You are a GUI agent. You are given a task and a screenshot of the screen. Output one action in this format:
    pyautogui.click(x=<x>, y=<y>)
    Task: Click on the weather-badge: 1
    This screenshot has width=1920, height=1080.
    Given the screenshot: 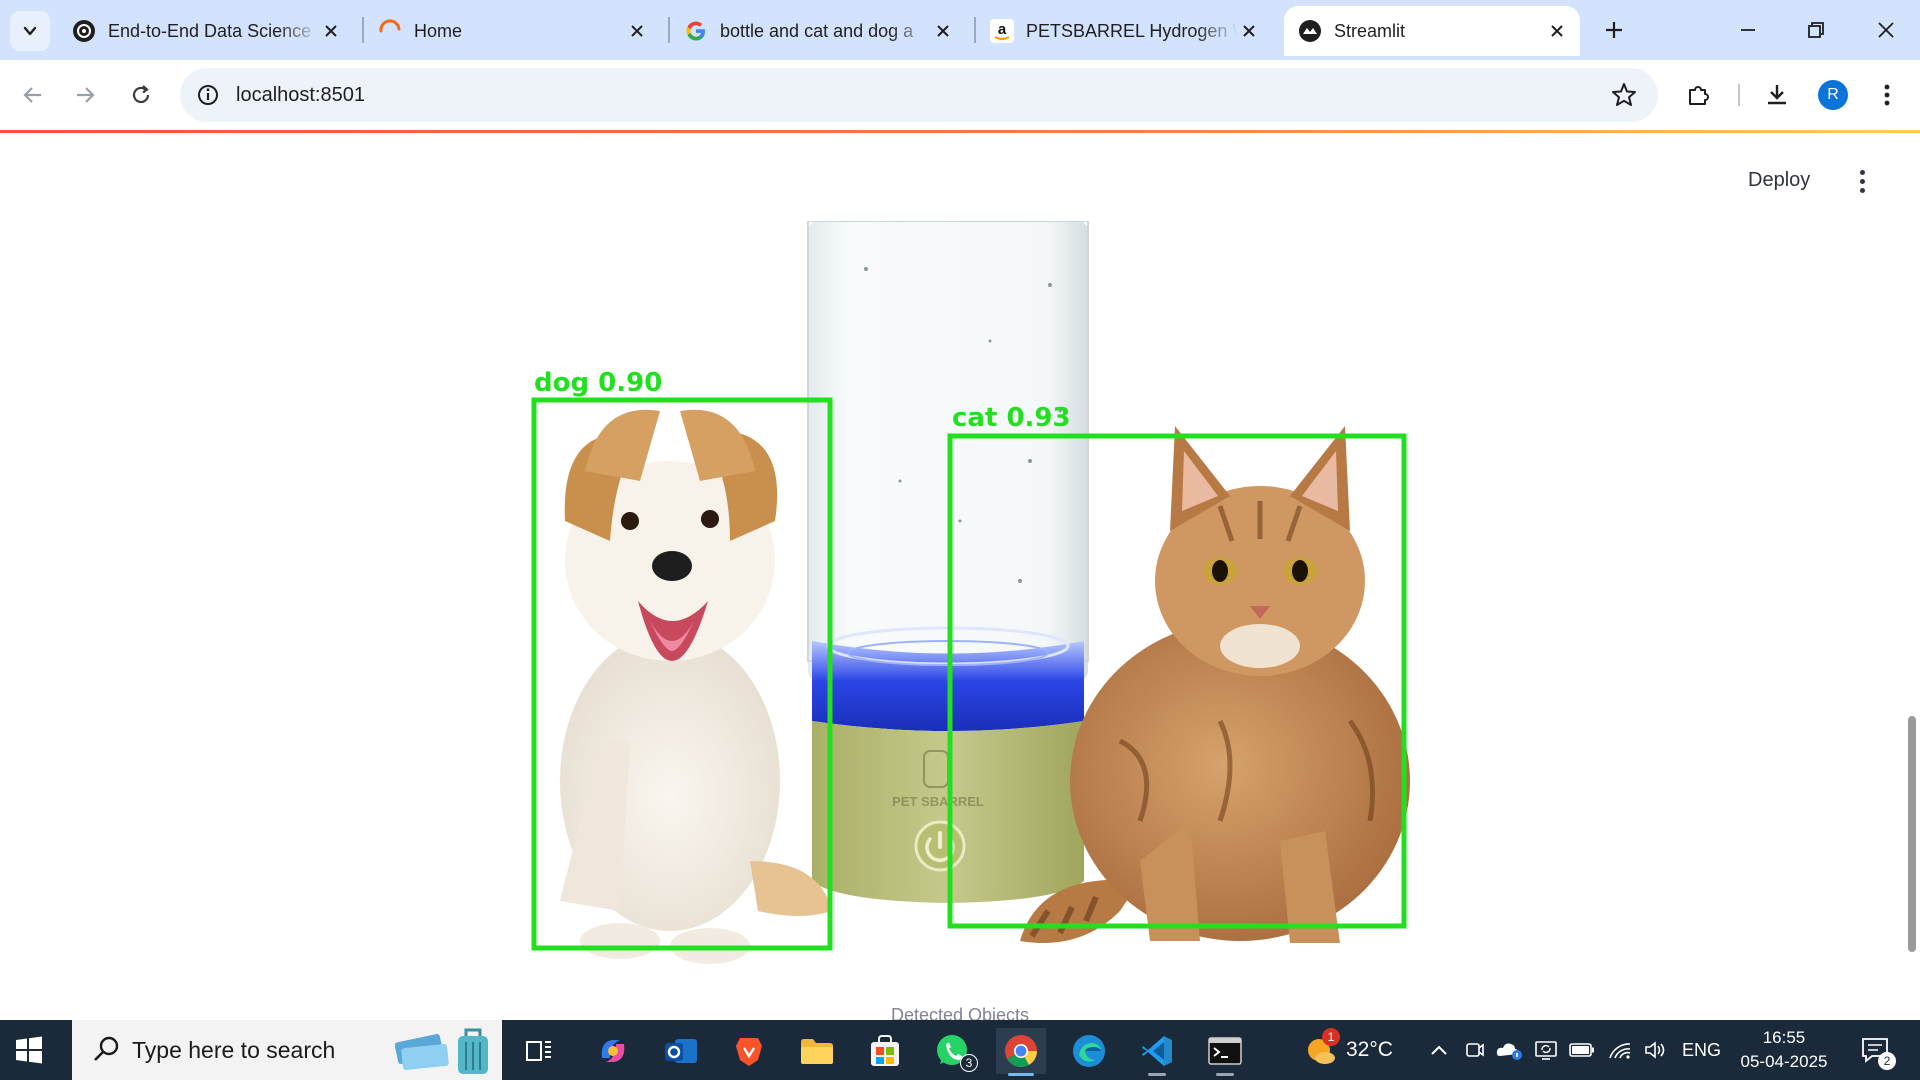 What is the action you would take?
    pyautogui.click(x=1331, y=1037)
    